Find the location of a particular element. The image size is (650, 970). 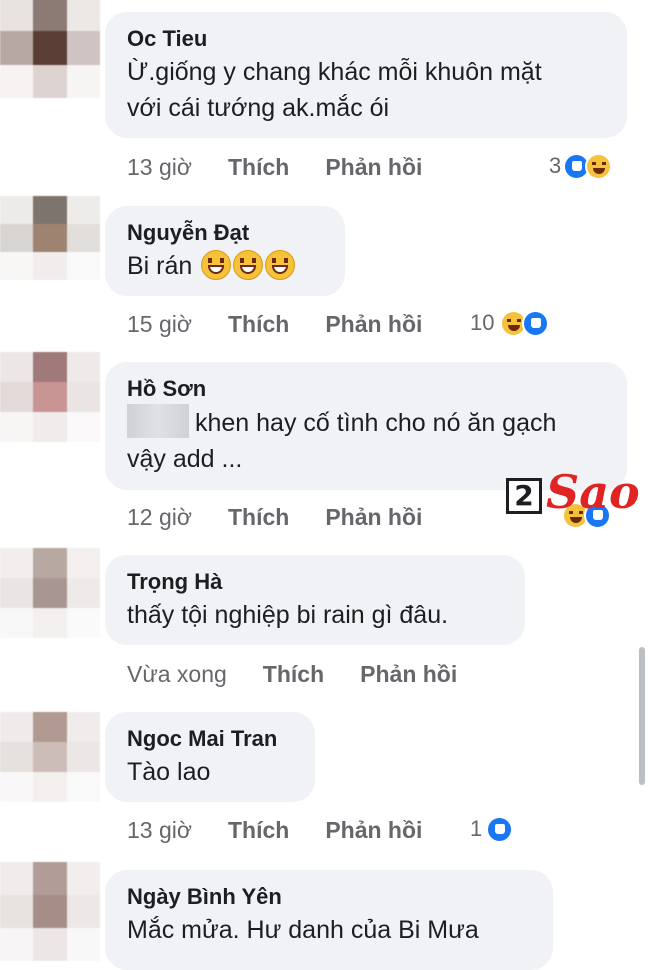

comment-text: thấy tội nghiệp bi rain gì đâu. is located at coordinates (288, 615).